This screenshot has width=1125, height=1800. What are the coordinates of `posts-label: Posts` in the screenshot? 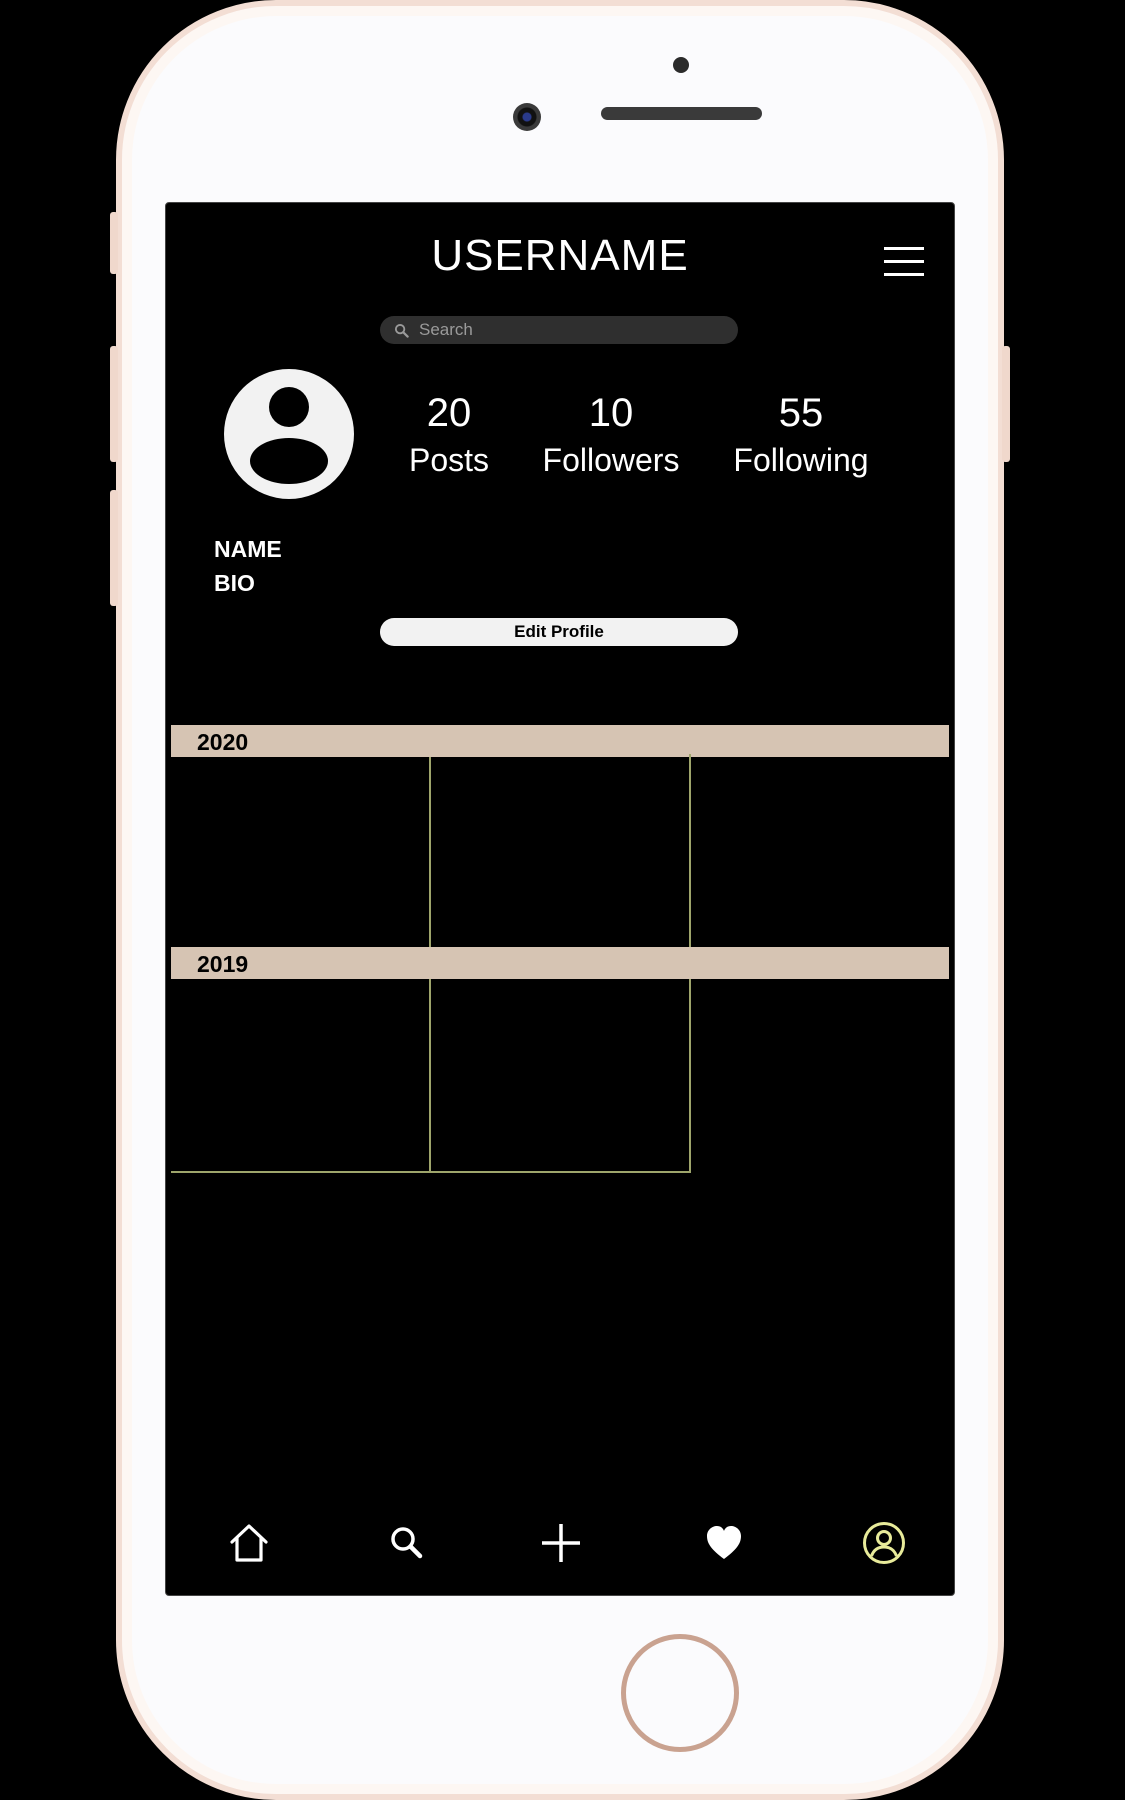 It's located at (449, 460).